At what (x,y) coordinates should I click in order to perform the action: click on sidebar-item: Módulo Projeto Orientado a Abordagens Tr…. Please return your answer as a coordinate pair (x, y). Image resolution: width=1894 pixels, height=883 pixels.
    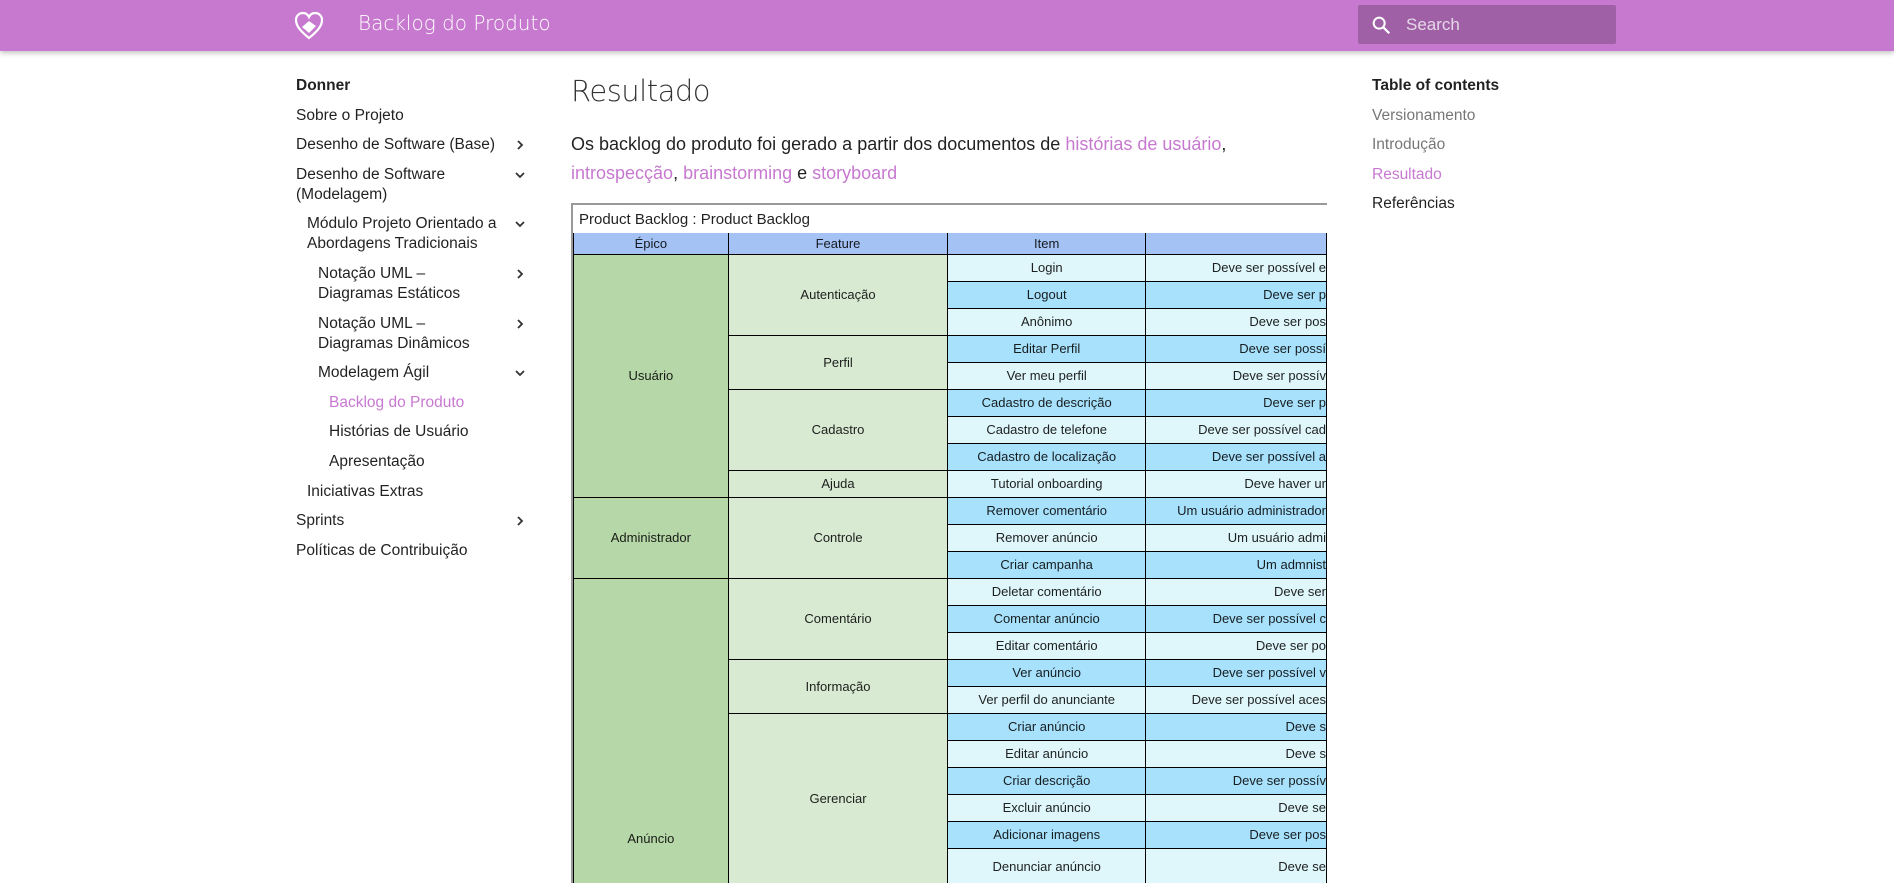
    Looking at the image, I should click on (413, 234).